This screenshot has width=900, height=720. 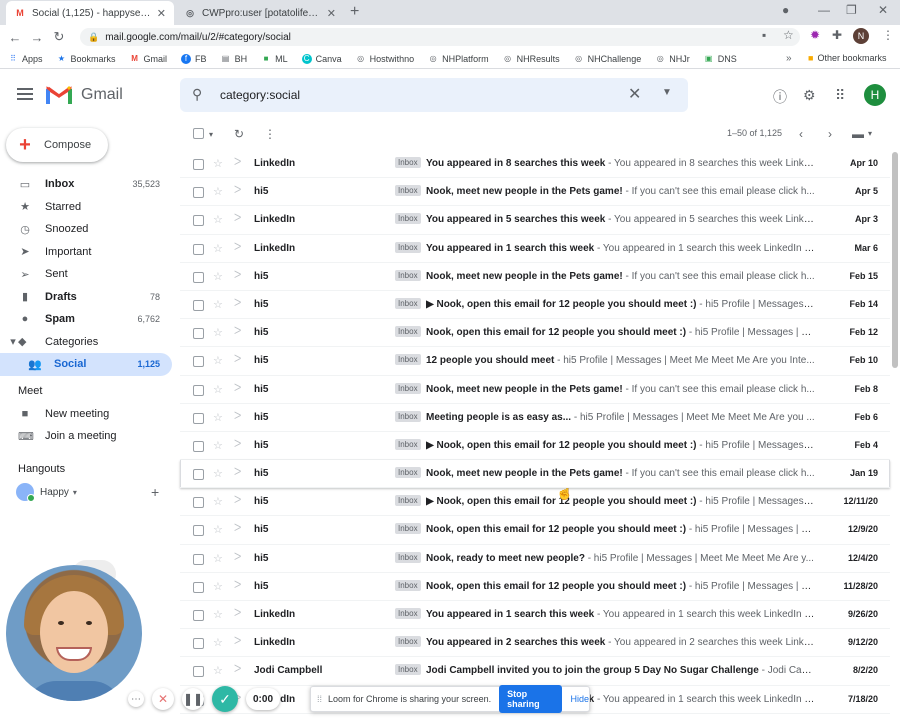 I want to click on hangouts-user: Happy ▾ +, so click(x=91, y=492).